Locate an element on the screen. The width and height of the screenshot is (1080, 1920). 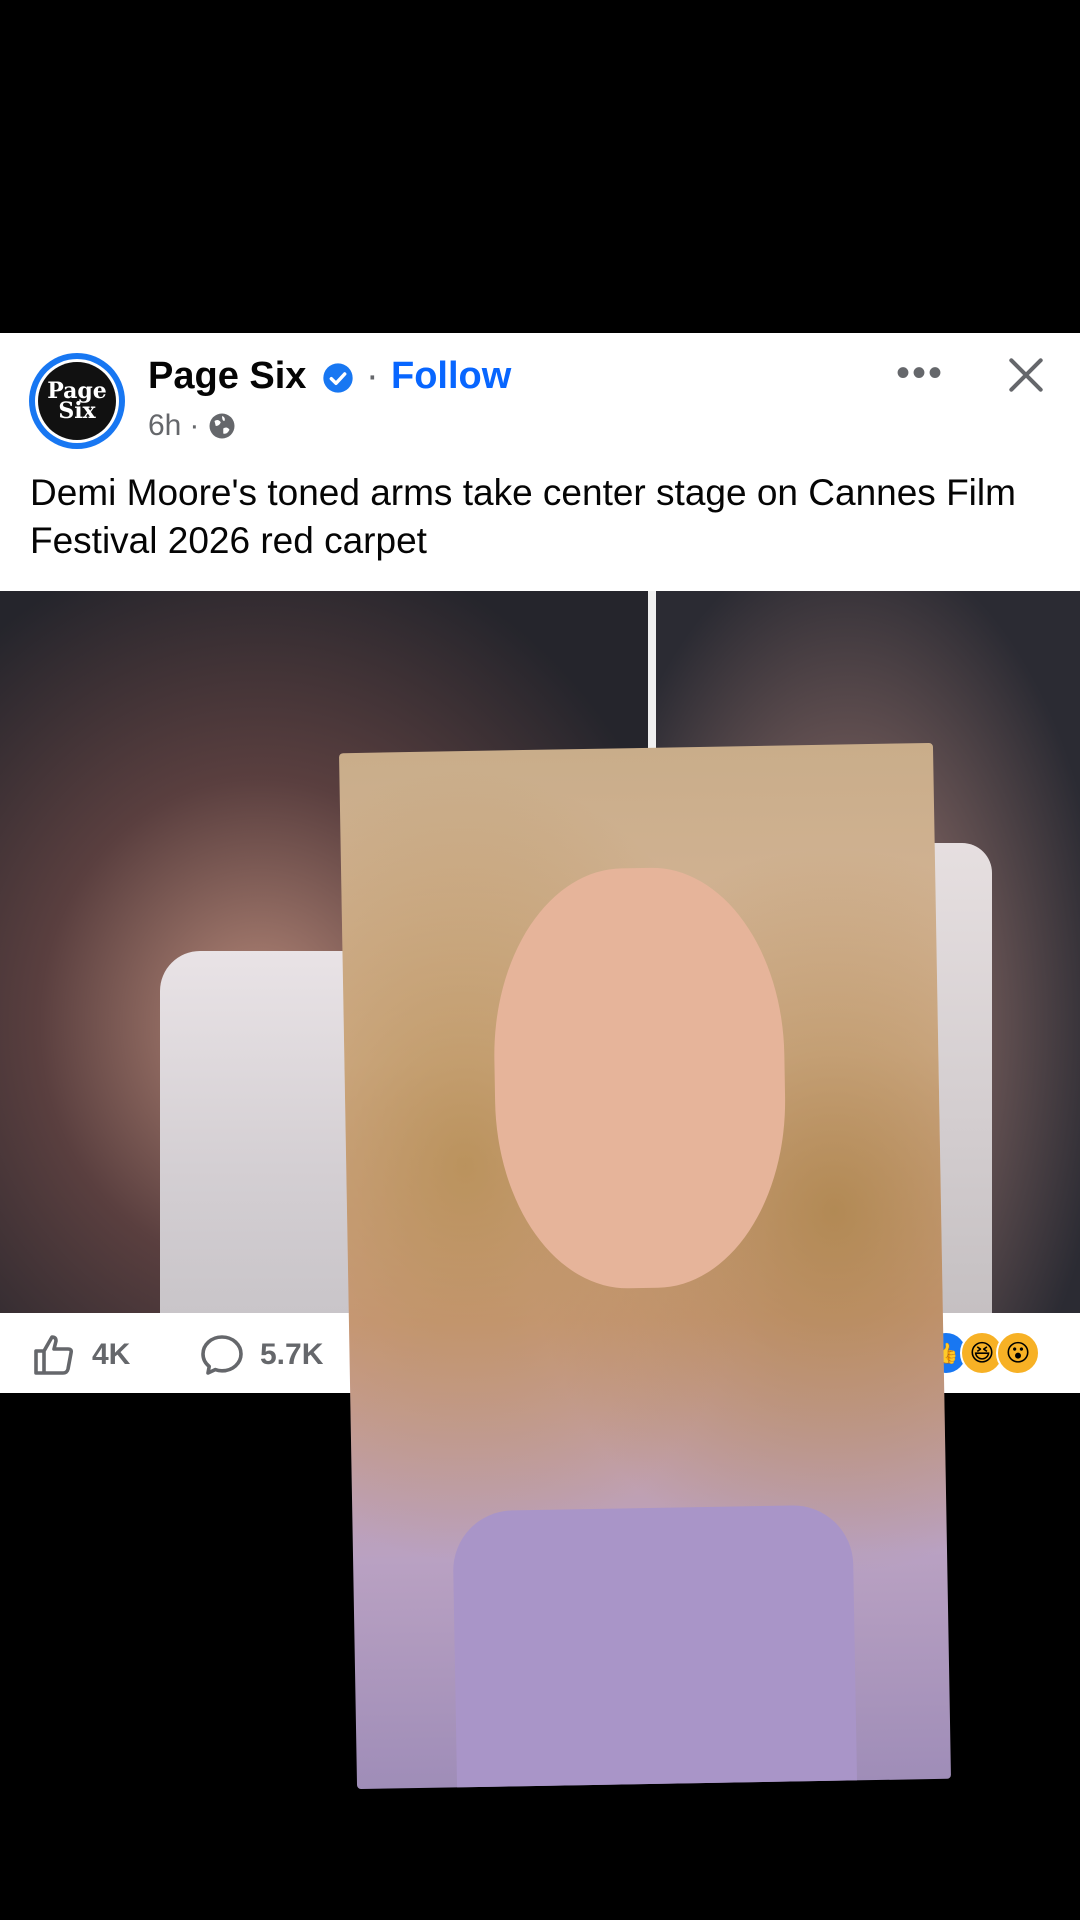
like-count: 4K is located at coordinates (111, 1354).